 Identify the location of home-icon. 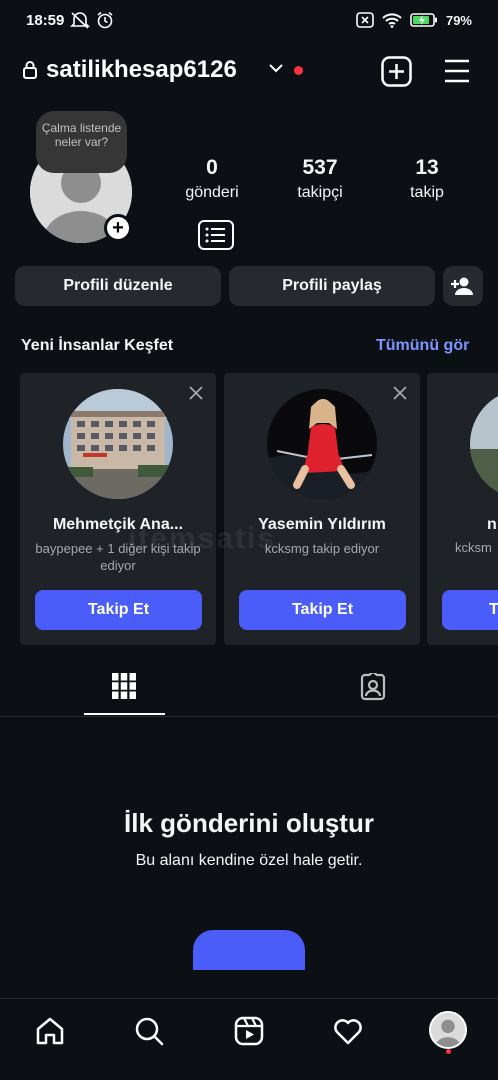
(50, 1031).